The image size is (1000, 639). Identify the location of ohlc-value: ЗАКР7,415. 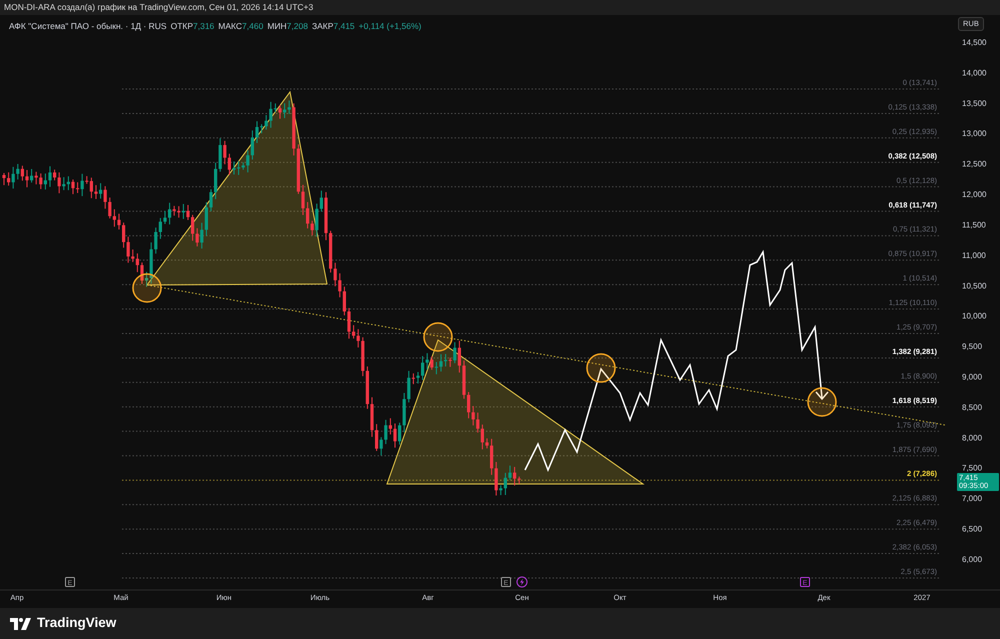
(333, 26).